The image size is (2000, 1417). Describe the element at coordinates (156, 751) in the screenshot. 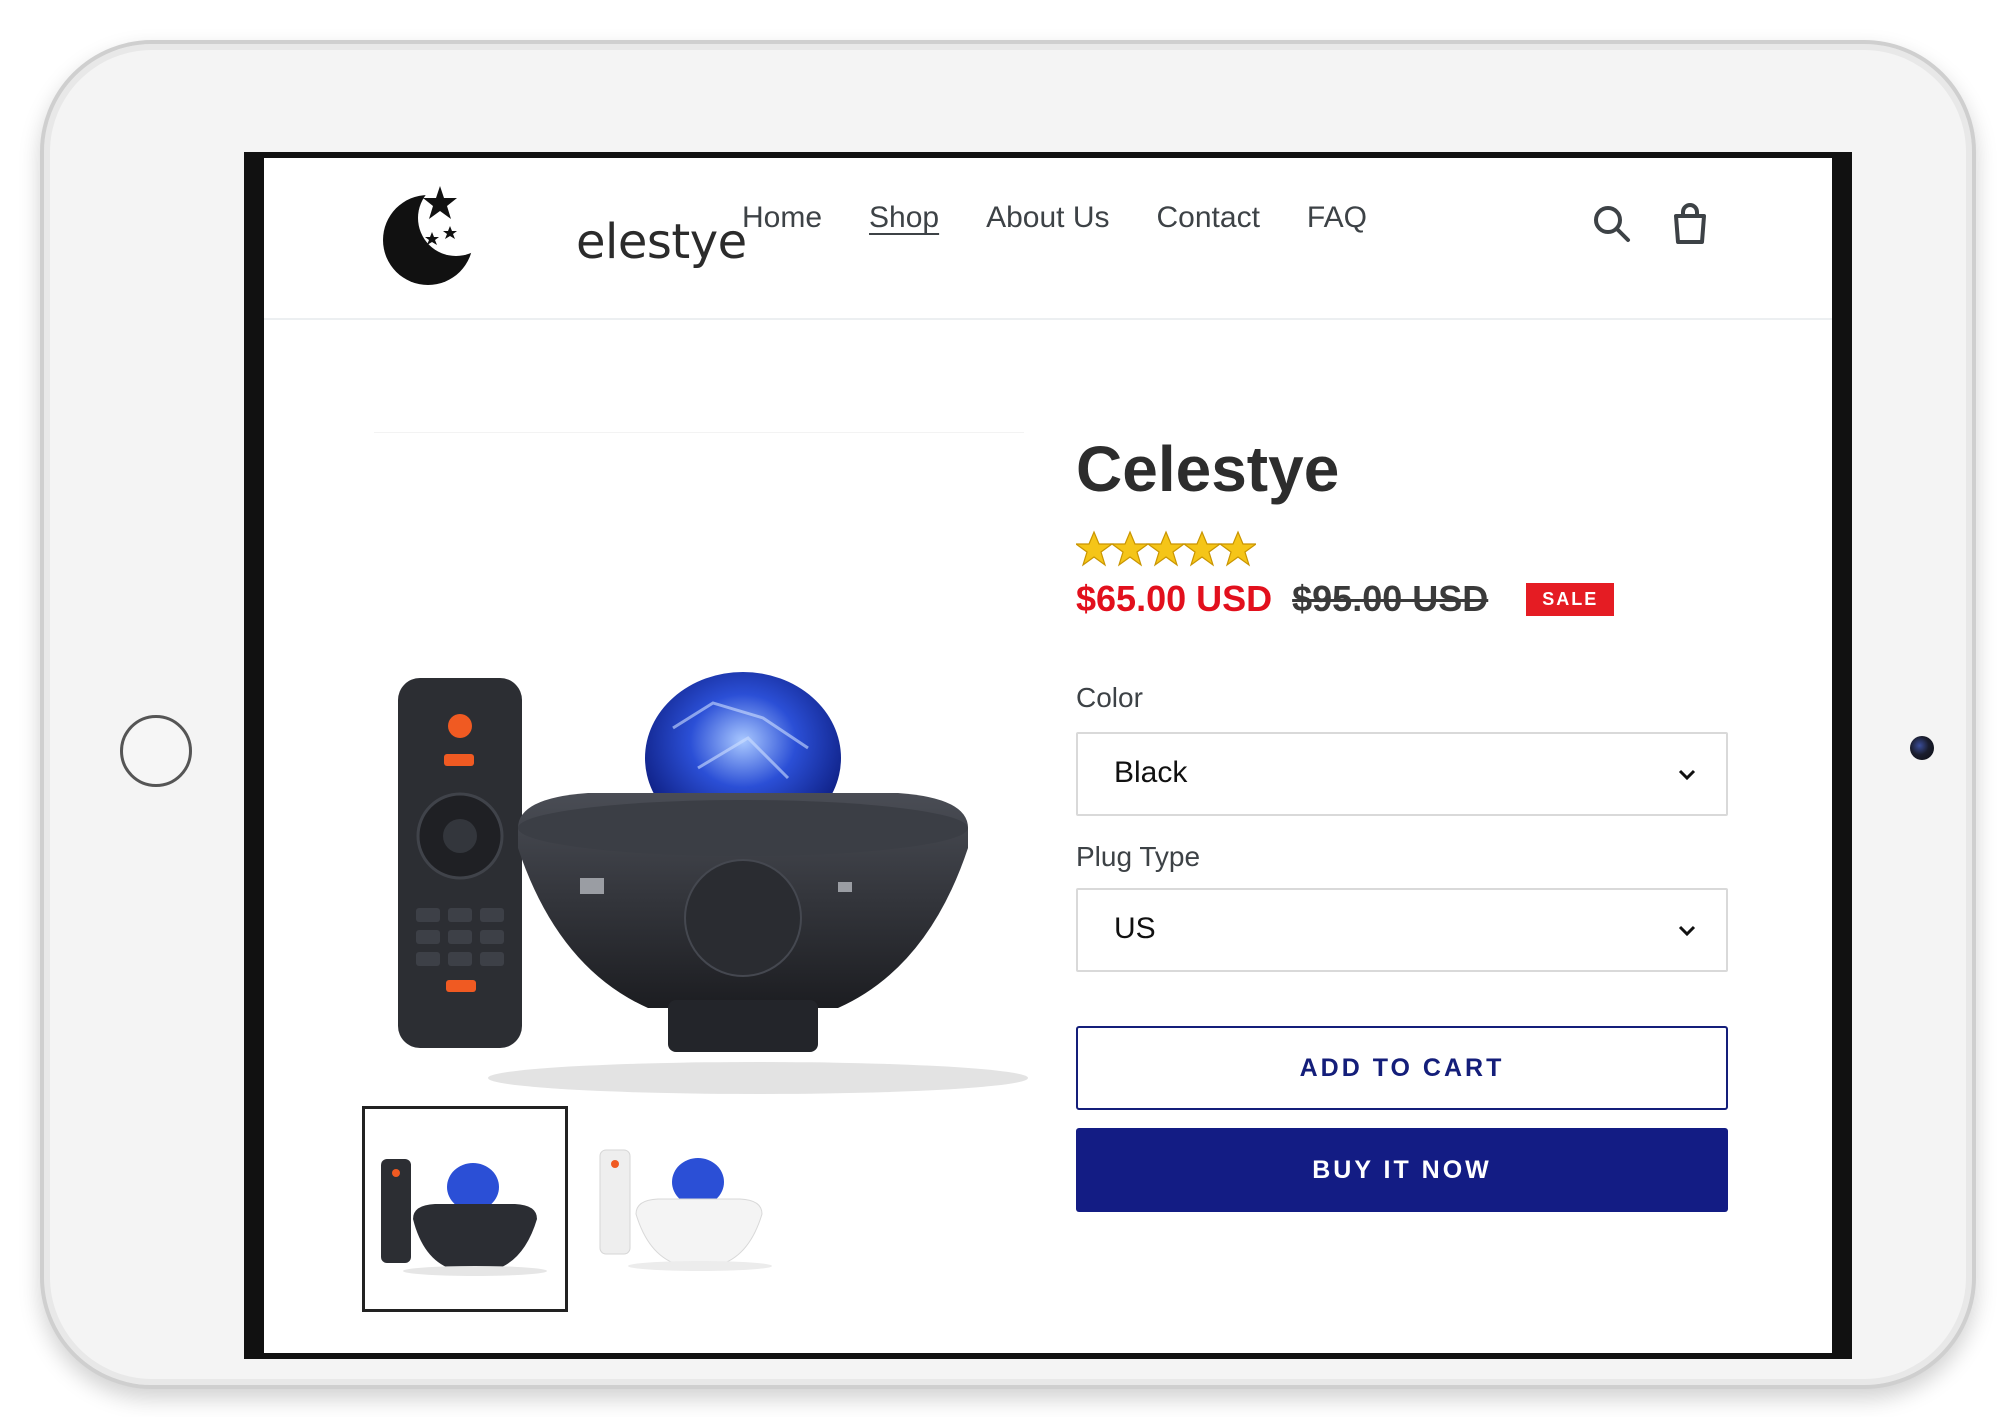

I see `home-button` at that location.